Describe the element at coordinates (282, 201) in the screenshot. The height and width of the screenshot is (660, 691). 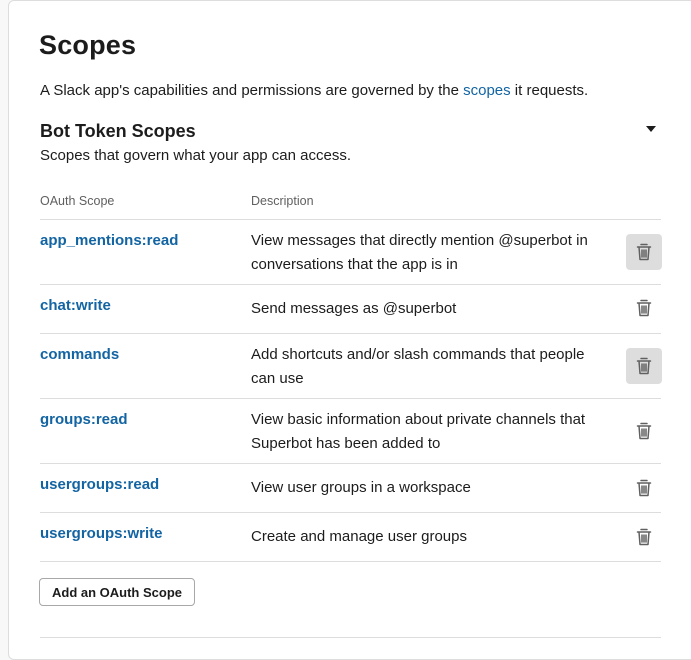
I see `column-header-description: Description` at that location.